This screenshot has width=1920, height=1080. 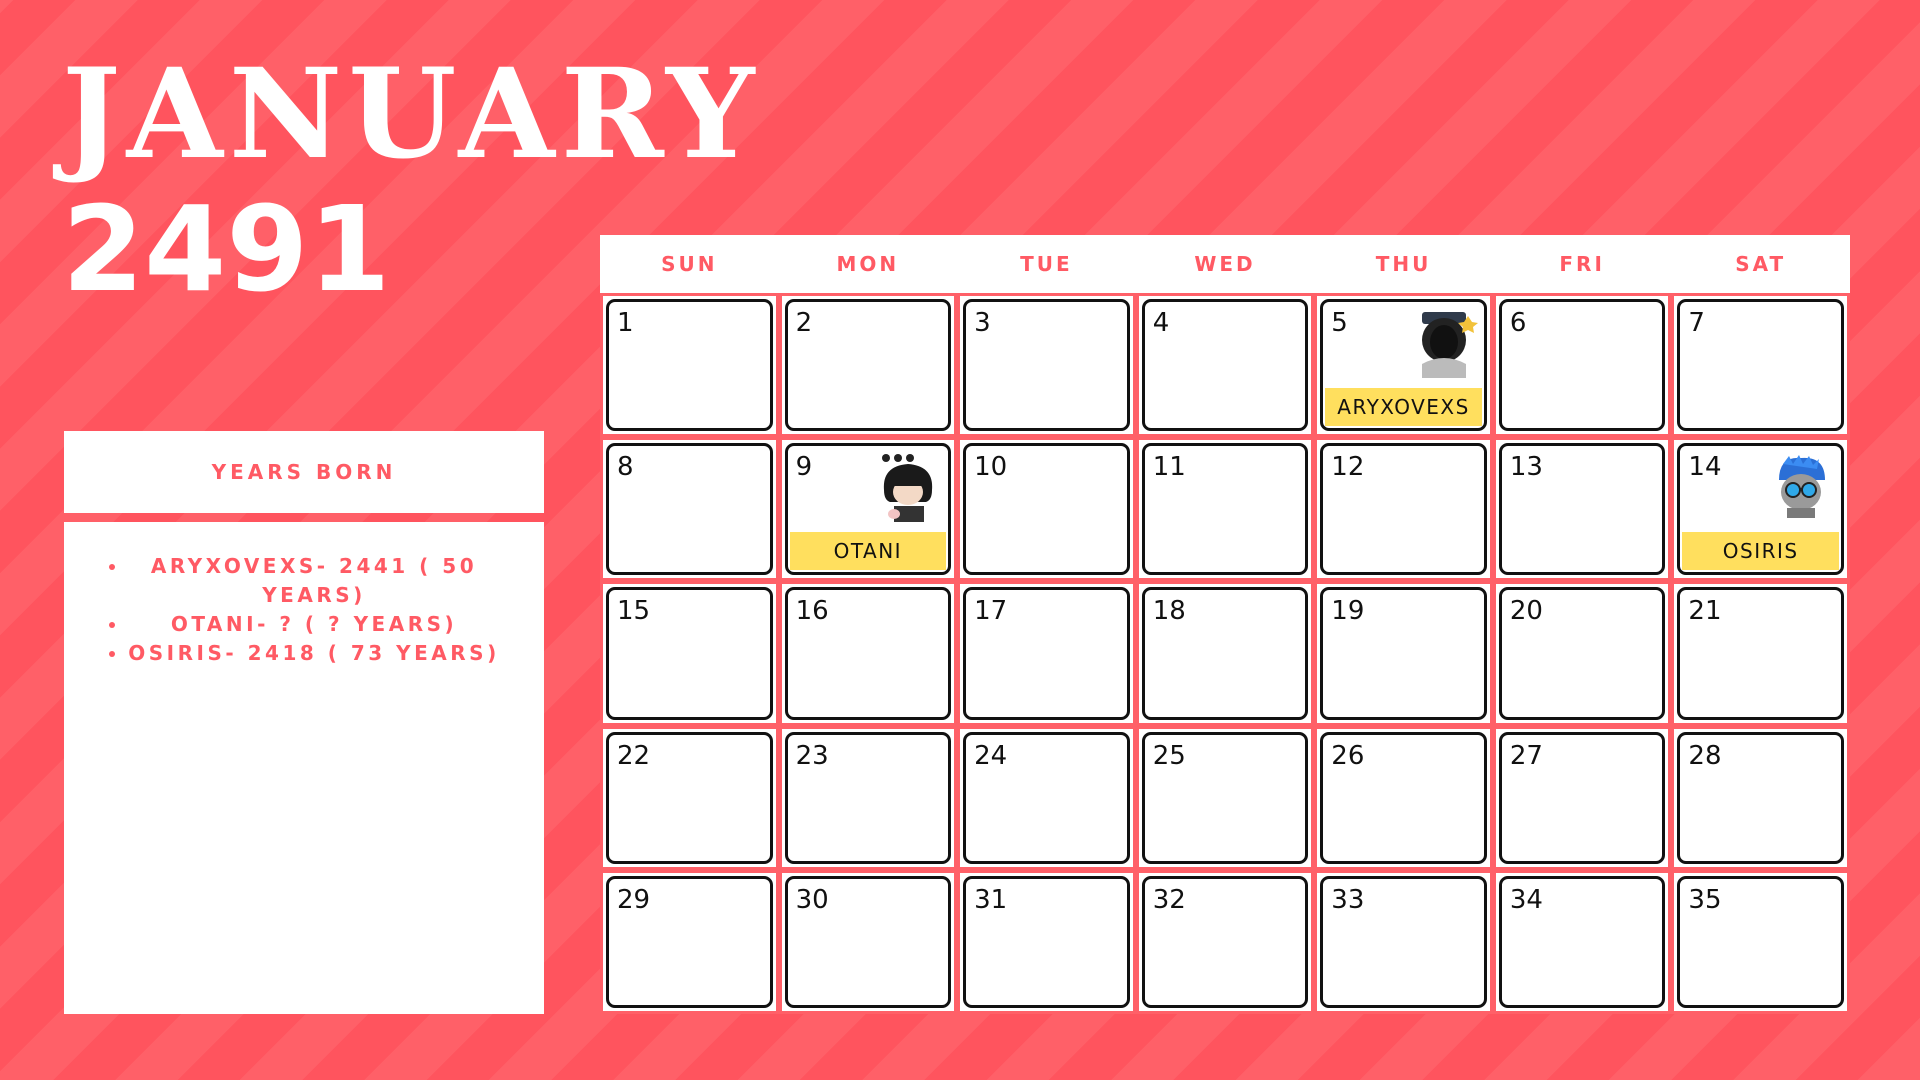 I want to click on day-cell: 19, so click(x=1403, y=653).